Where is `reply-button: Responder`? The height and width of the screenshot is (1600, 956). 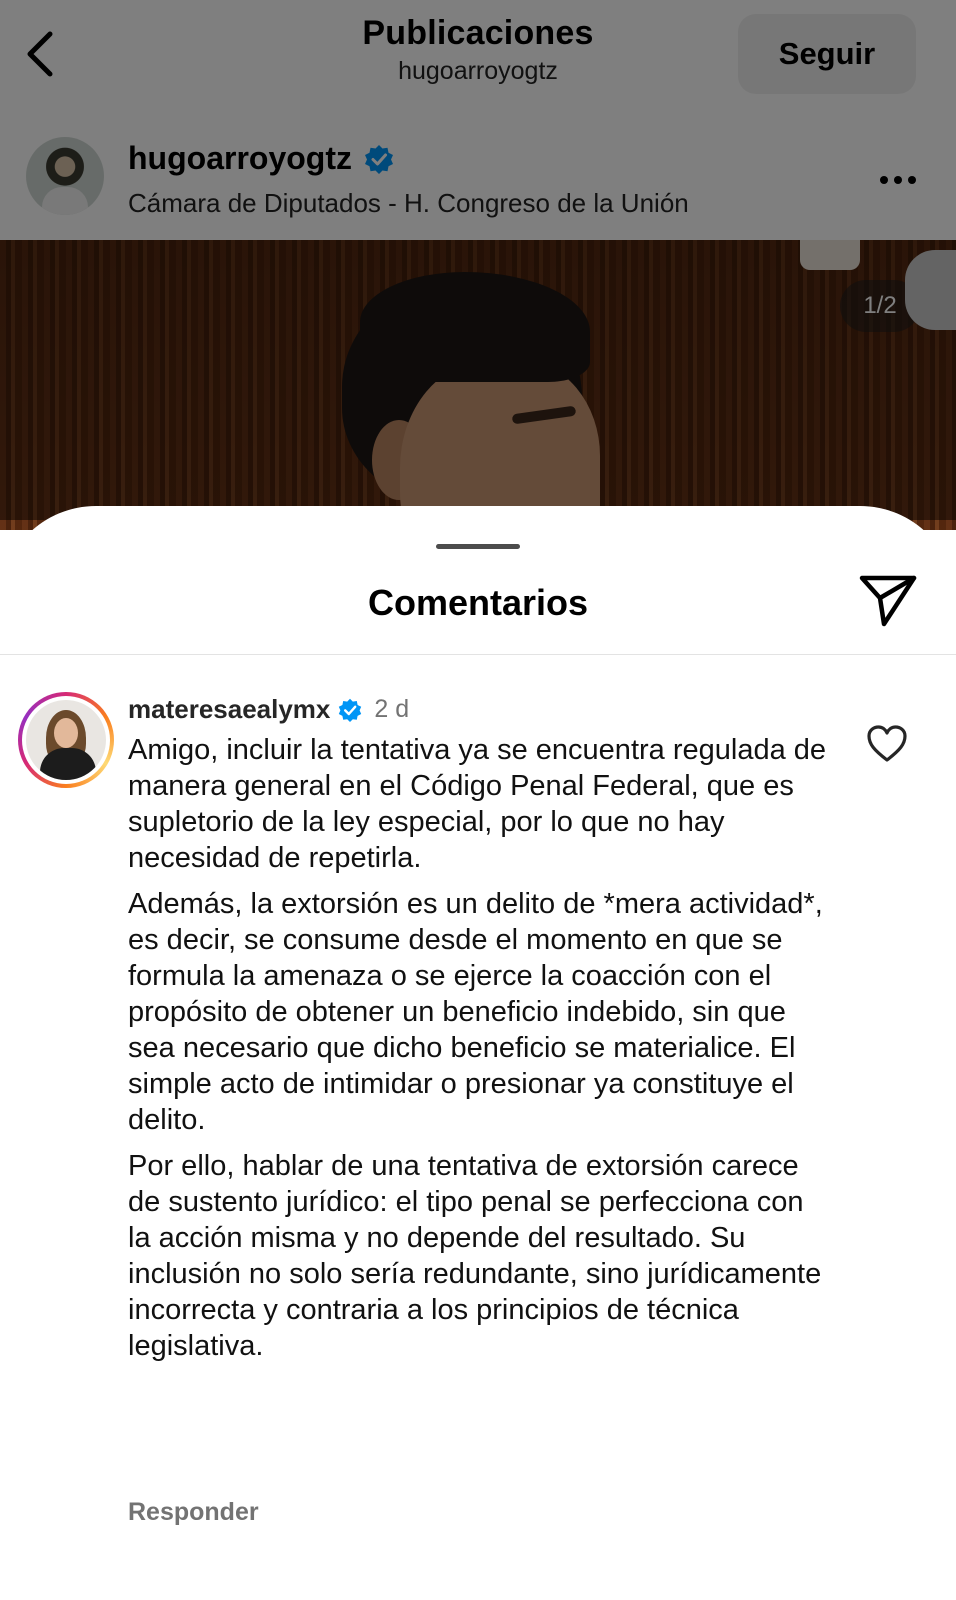
reply-button: Responder is located at coordinates (193, 1512).